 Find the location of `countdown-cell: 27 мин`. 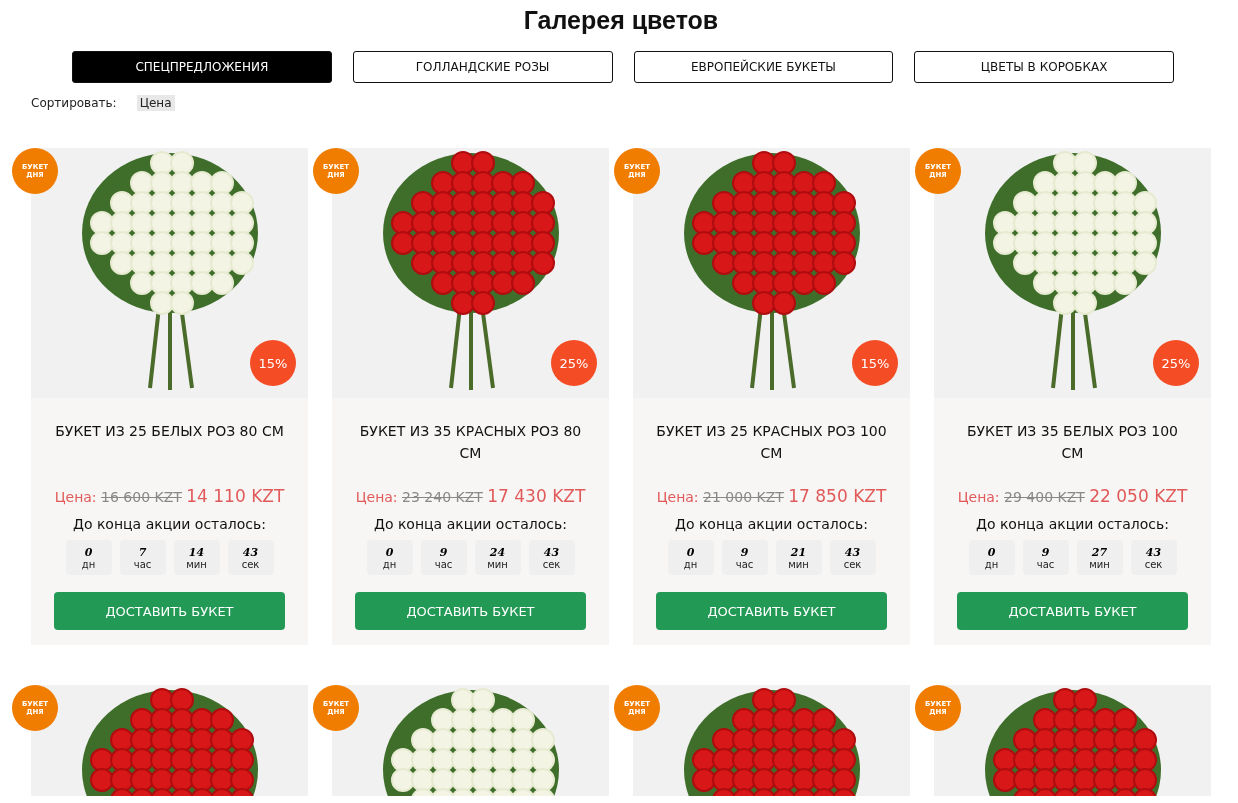

countdown-cell: 27 мин is located at coordinates (1099, 557).